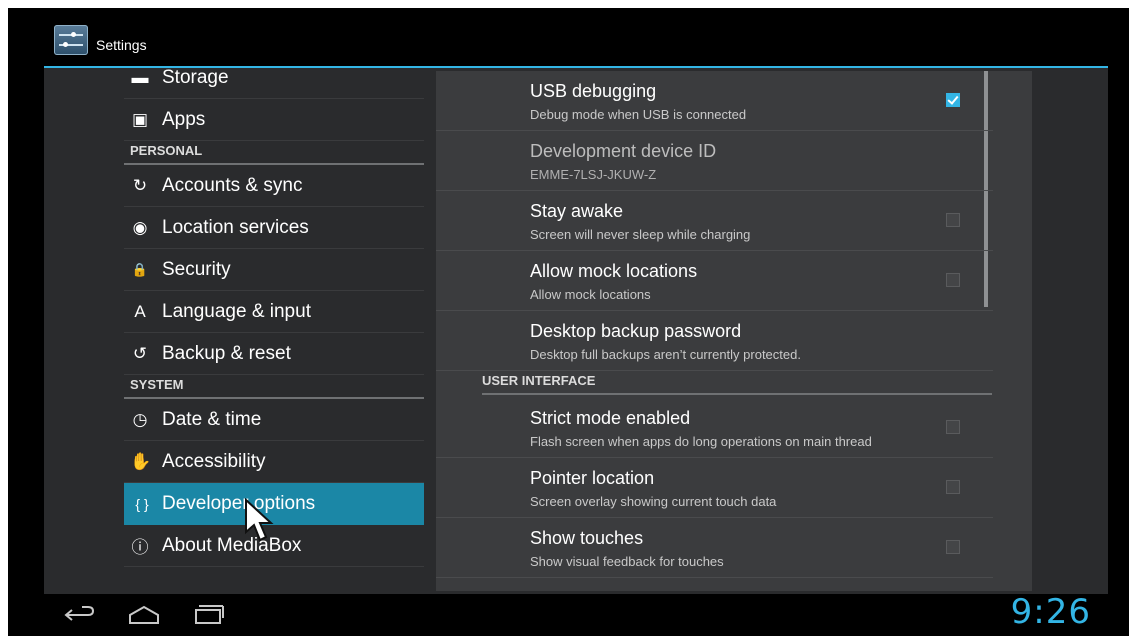 The width and height of the screenshot is (1137, 640). Describe the element at coordinates (140, 353) in the screenshot. I see `backup-icon: ↺` at that location.